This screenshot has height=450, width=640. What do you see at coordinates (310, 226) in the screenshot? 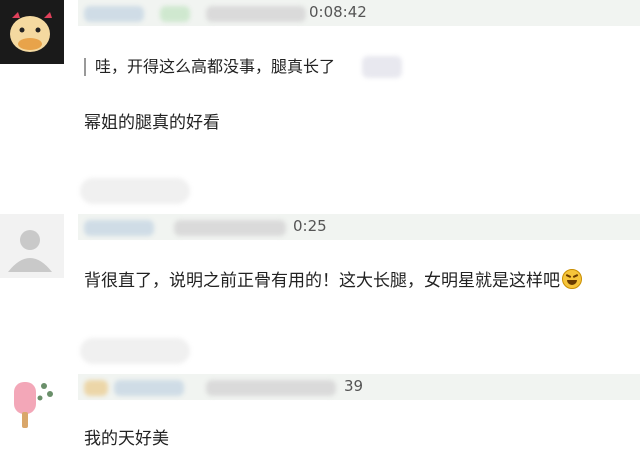
I see `comment-time: 0:25` at bounding box center [310, 226].